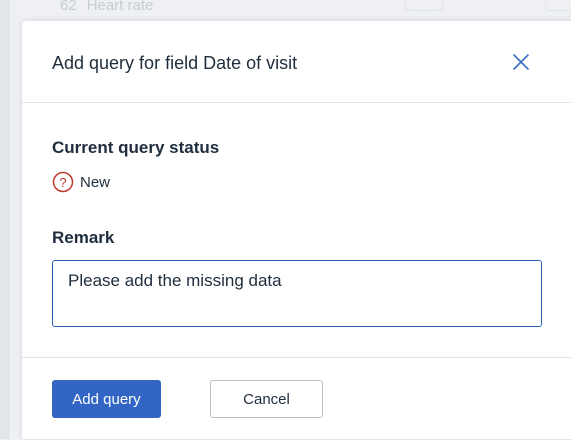 The width and height of the screenshot is (571, 440). I want to click on status-indicator: ? New, so click(81, 182).